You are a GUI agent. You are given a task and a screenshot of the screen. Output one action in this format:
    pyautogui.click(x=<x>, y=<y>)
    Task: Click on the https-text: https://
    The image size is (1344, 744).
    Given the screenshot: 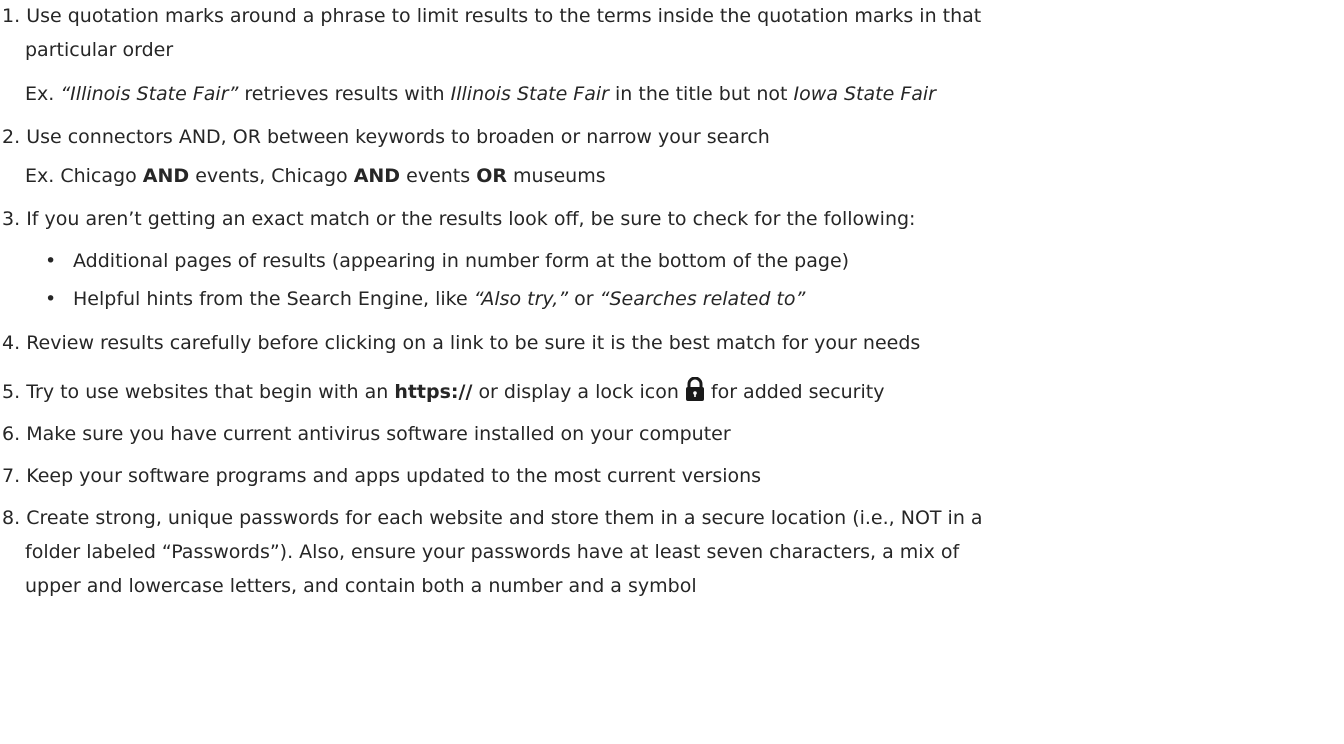 What is the action you would take?
    pyautogui.click(x=433, y=392)
    